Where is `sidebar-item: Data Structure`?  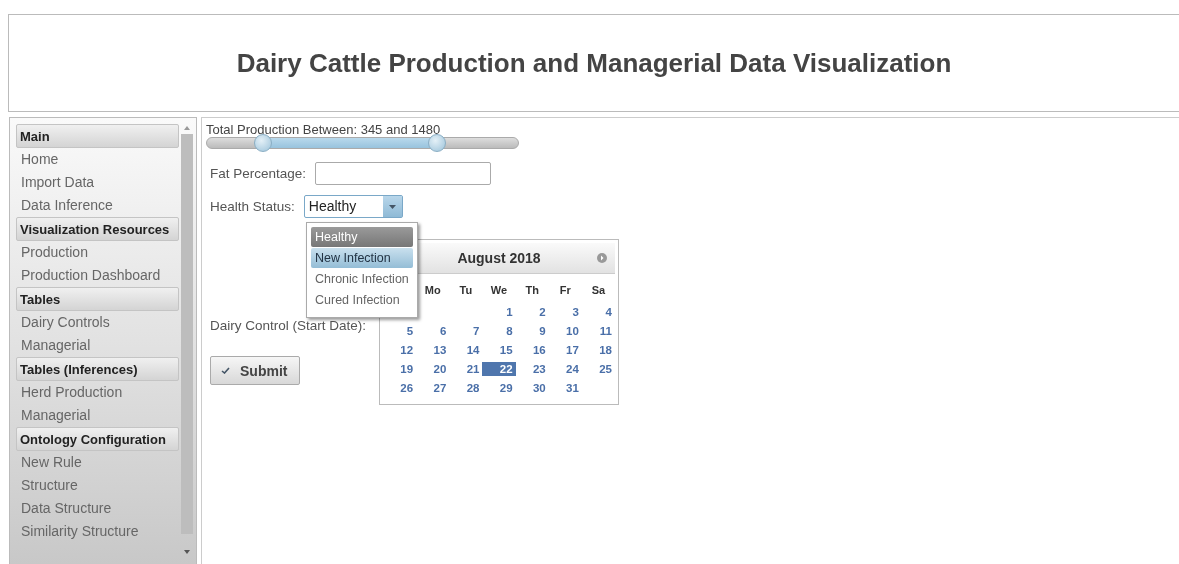 sidebar-item: Data Structure is located at coordinates (64, 508).